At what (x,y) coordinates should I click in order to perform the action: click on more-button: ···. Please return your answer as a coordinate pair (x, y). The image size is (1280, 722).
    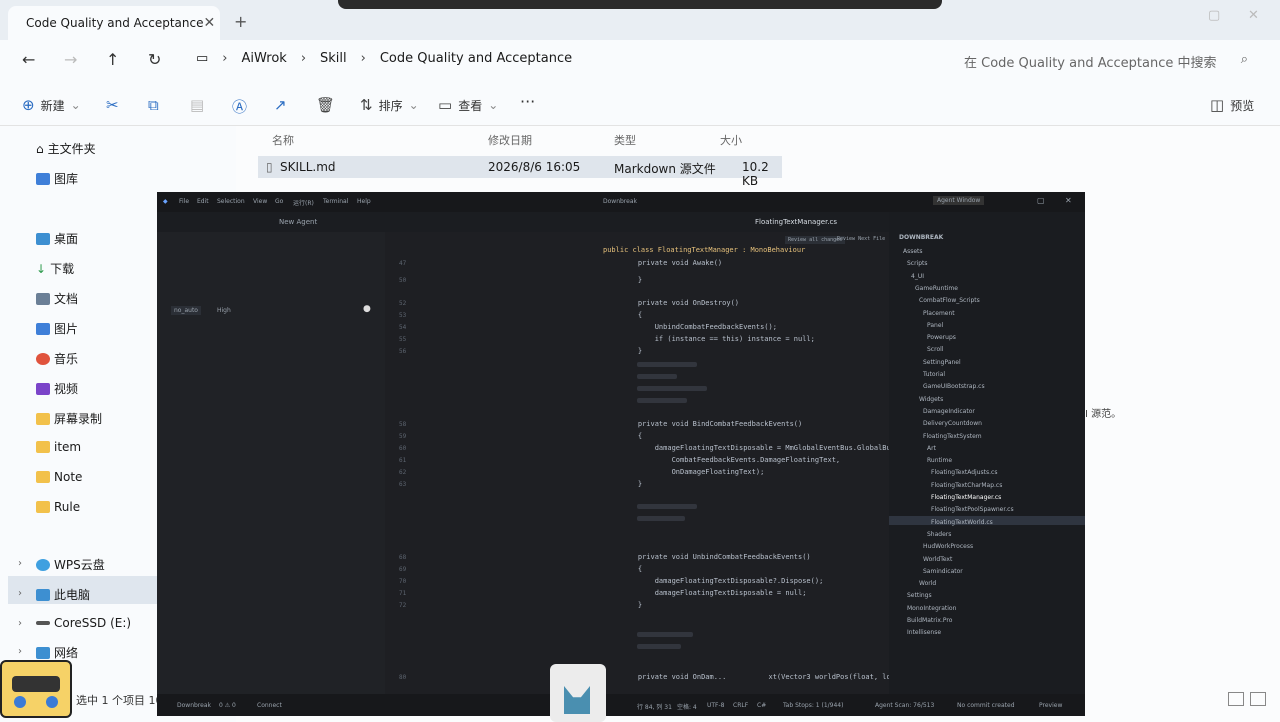
    Looking at the image, I should click on (527, 101).